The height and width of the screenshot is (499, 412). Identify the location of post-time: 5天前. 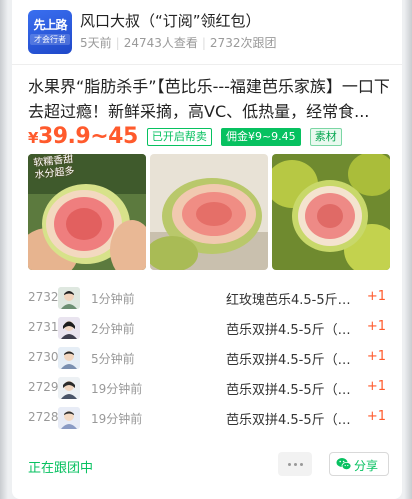
(96, 43).